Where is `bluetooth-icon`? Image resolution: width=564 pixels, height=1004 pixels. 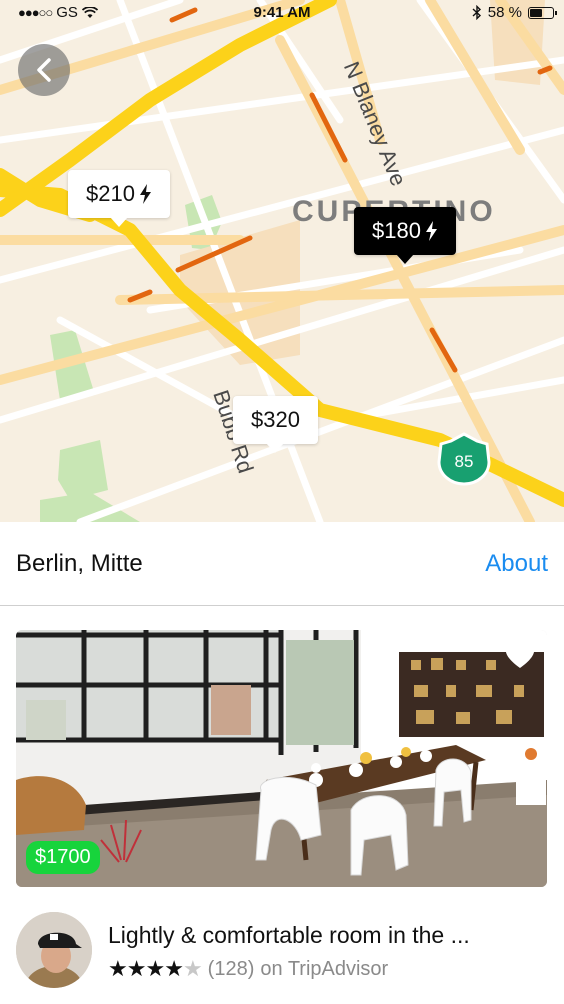 bluetooth-icon is located at coordinates (476, 12).